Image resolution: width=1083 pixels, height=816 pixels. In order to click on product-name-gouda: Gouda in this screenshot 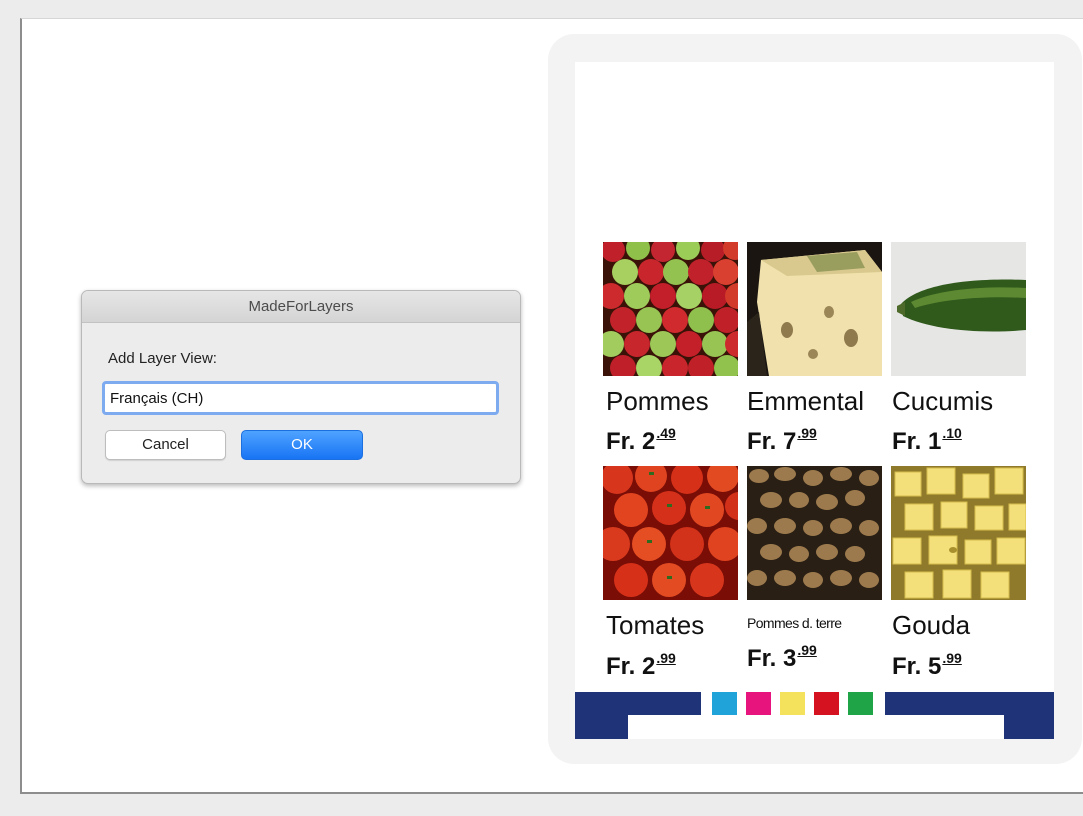, I will do `click(931, 625)`.